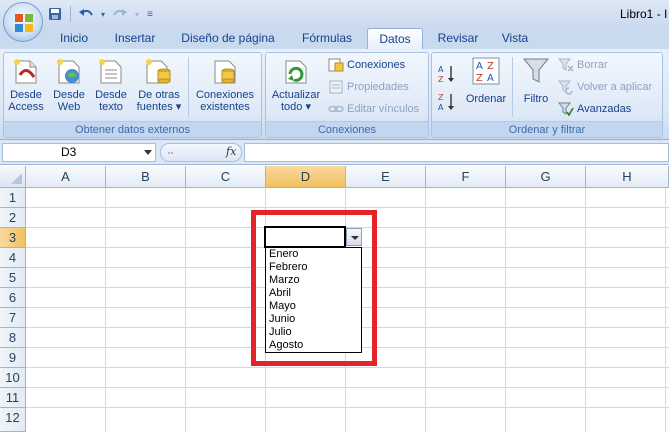 The image size is (669, 432). Describe the element at coordinates (546, 177) in the screenshot. I see `column-header-g: G` at that location.